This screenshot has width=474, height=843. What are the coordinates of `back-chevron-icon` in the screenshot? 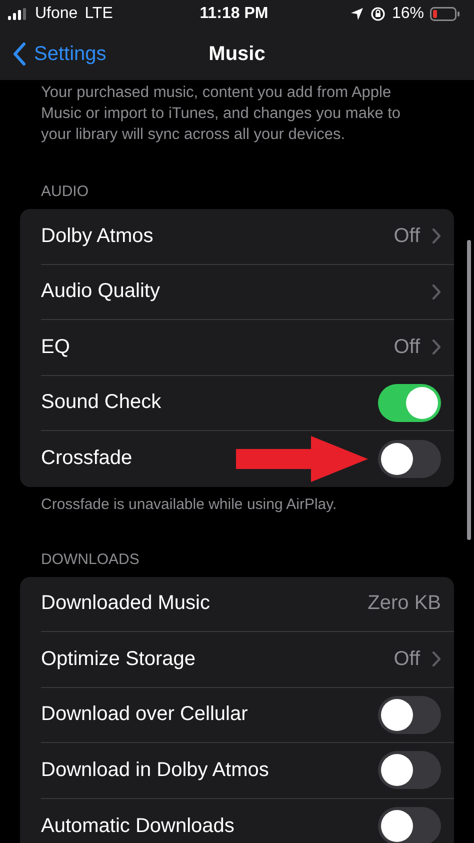 It's located at (19, 54).